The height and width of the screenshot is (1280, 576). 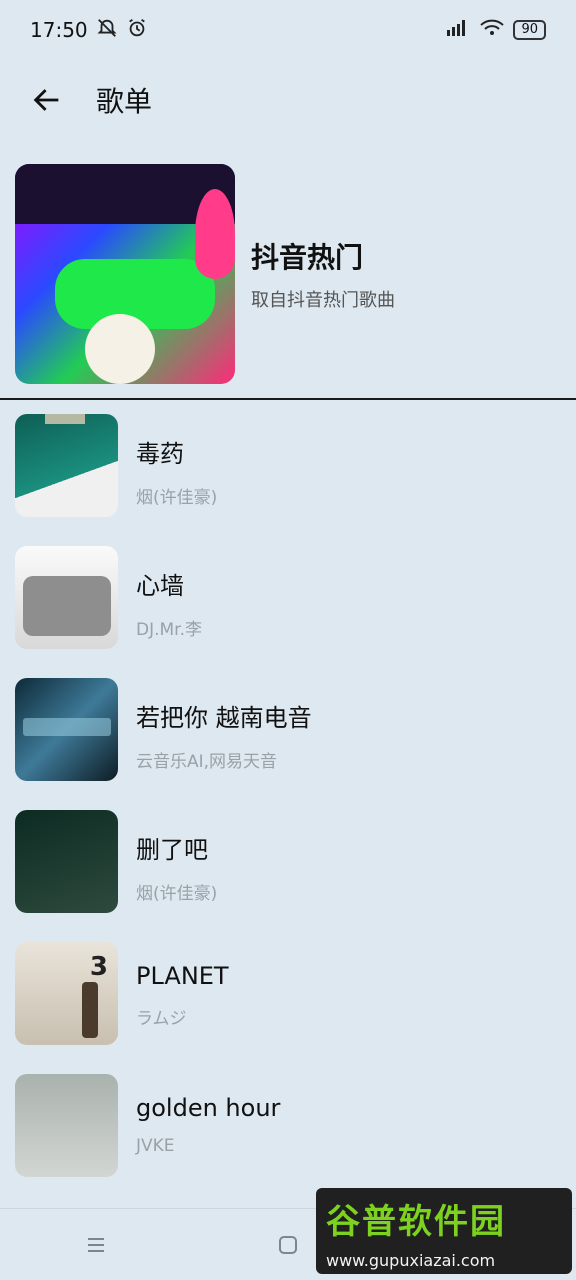 What do you see at coordinates (288, 876) in the screenshot?
I see `song-row: 删了吧 烟(许佳豪)` at bounding box center [288, 876].